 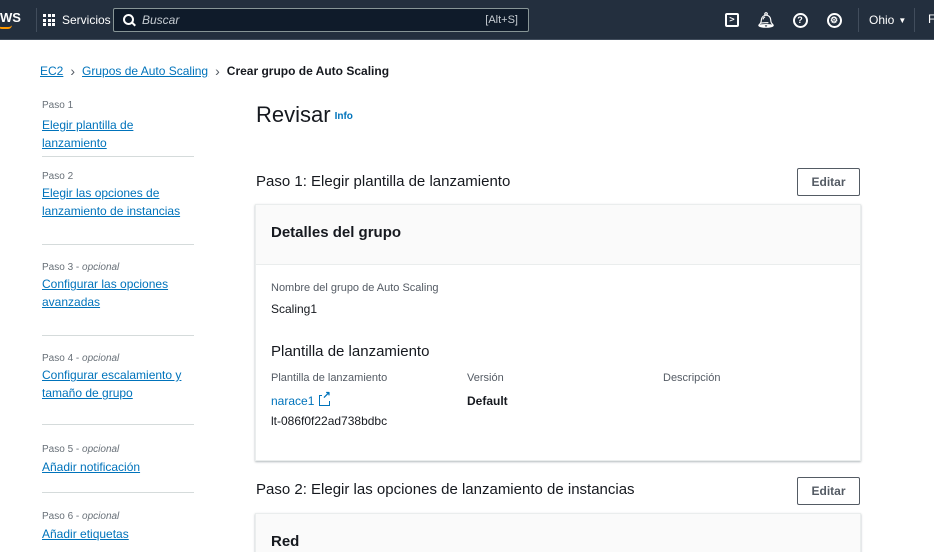 What do you see at coordinates (129, 20) in the screenshot?
I see `search-icon` at bounding box center [129, 20].